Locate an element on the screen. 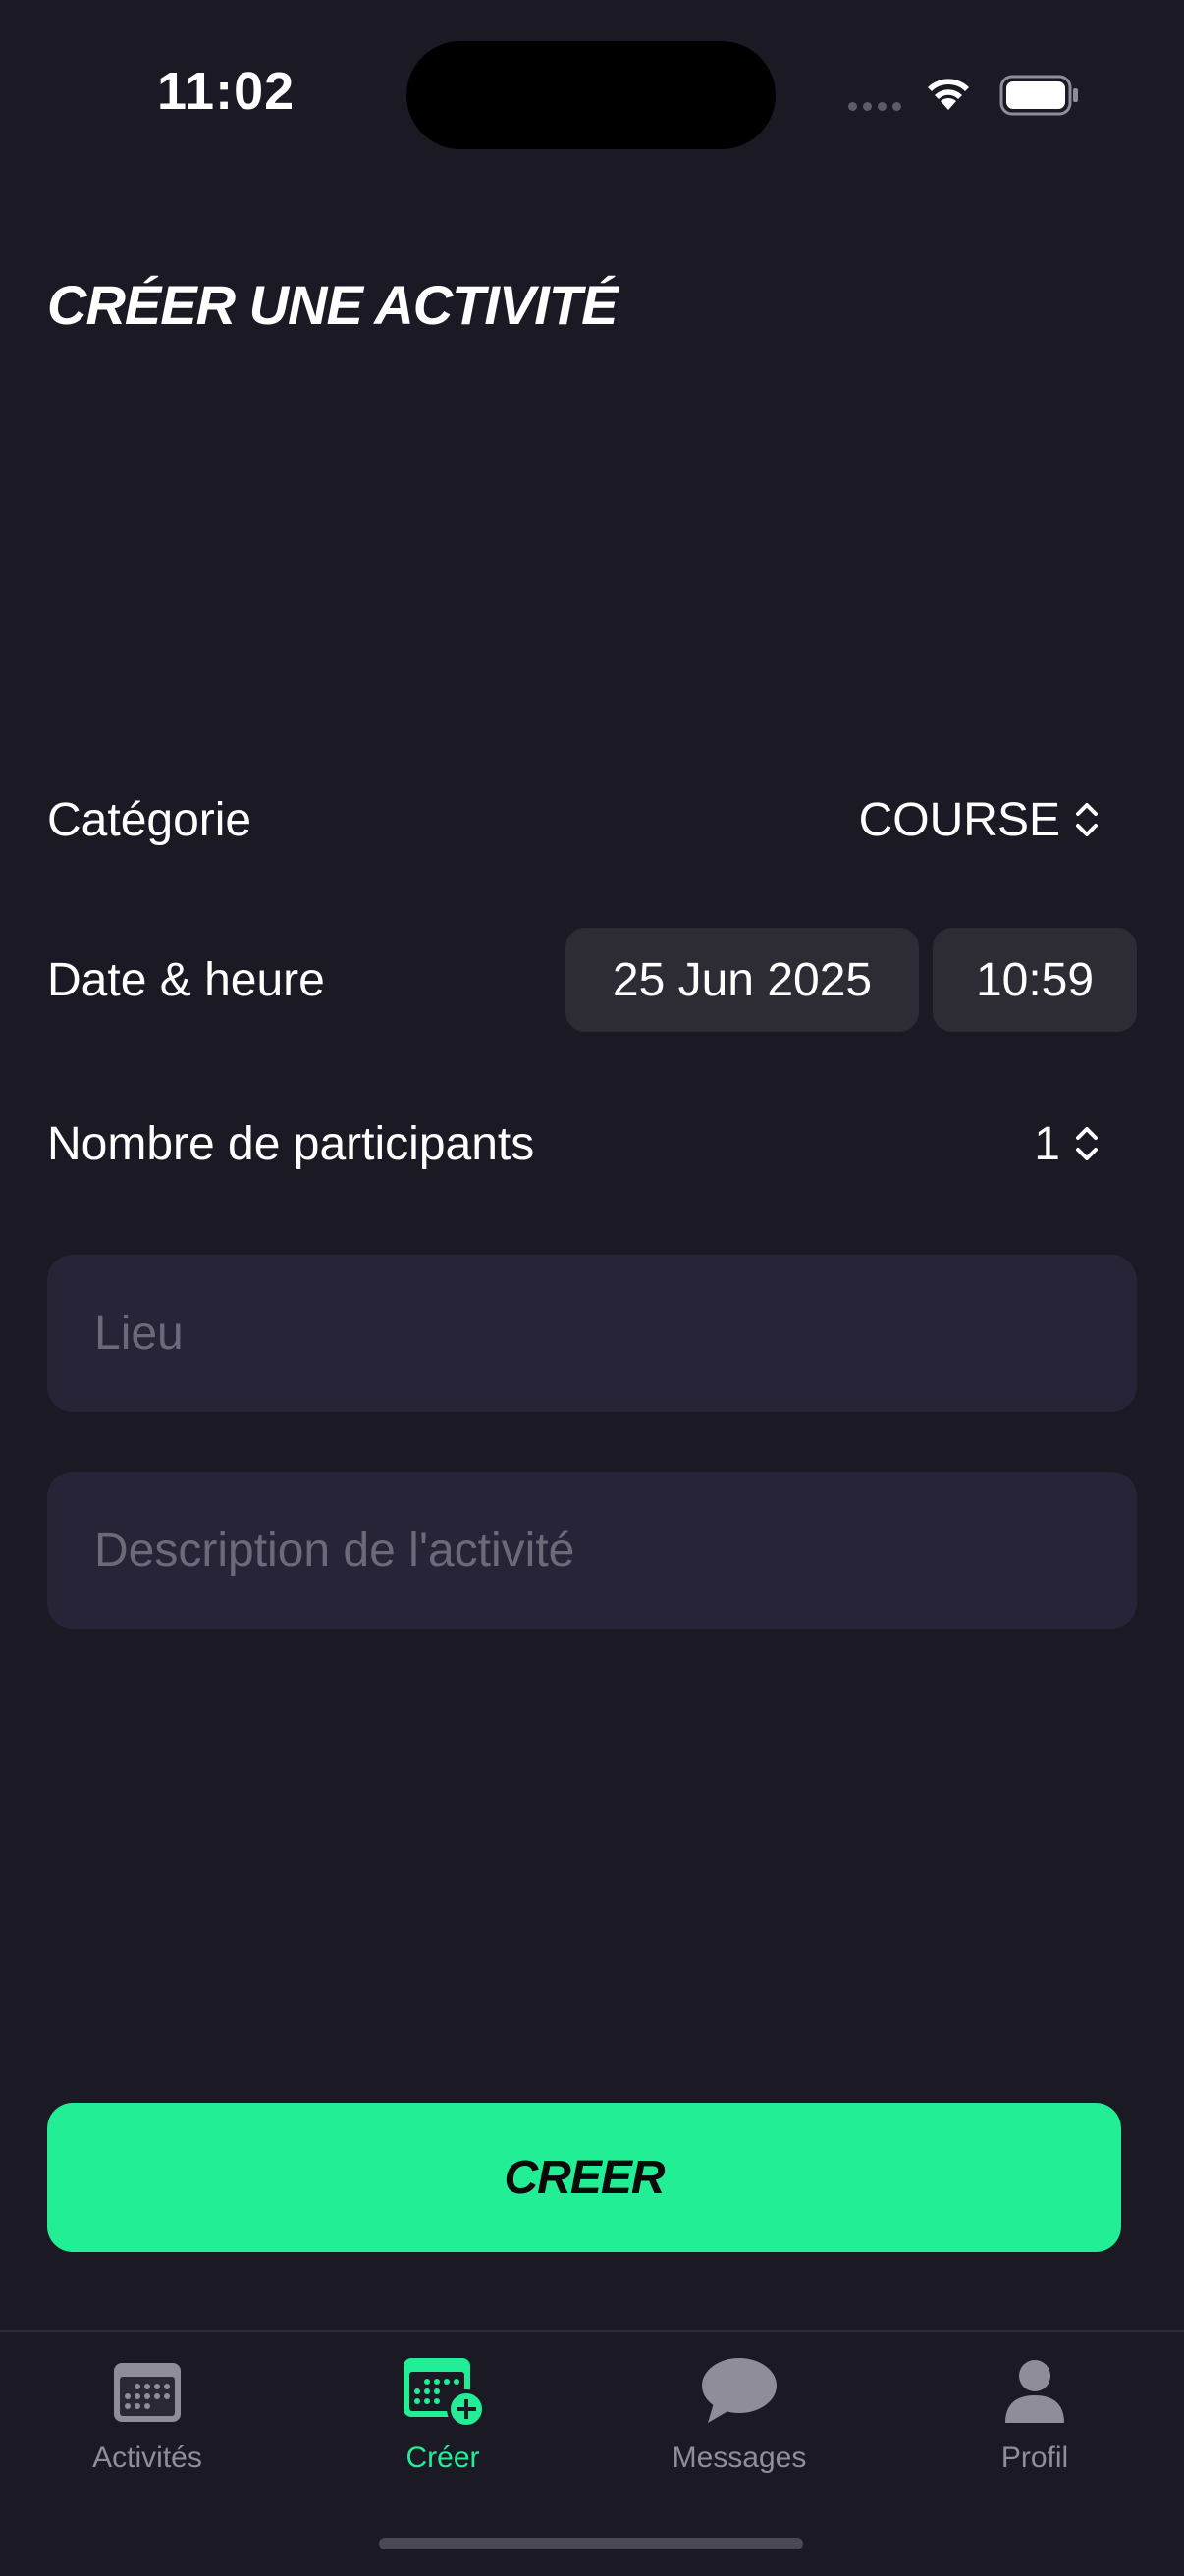 The image size is (1184, 2576). participants-value: 1 is located at coordinates (1047, 1143).